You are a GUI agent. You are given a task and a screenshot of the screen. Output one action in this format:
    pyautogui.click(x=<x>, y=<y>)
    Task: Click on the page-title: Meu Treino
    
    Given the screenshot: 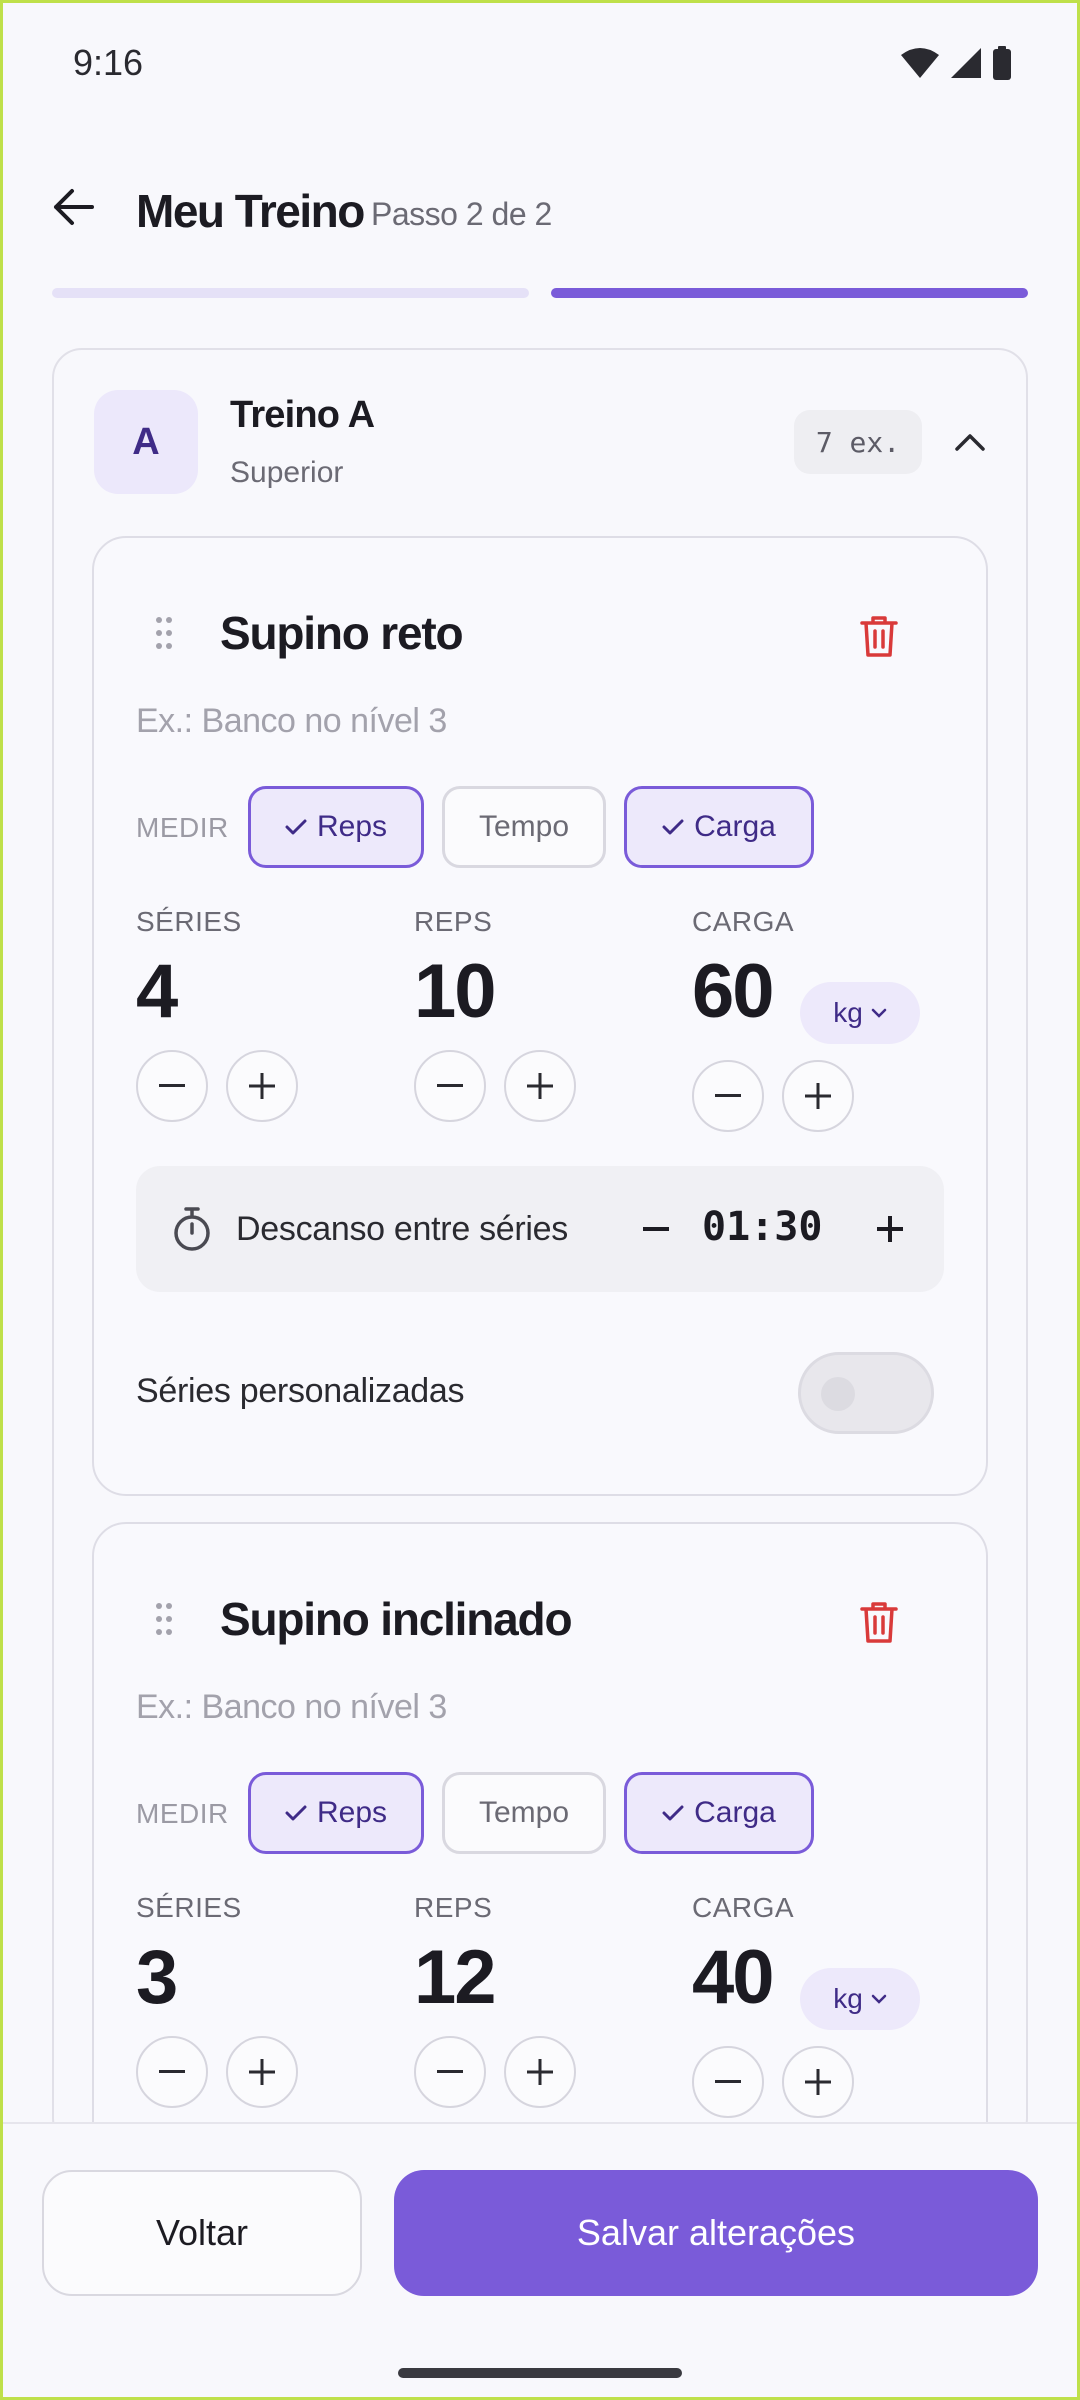 What is the action you would take?
    pyautogui.click(x=250, y=211)
    